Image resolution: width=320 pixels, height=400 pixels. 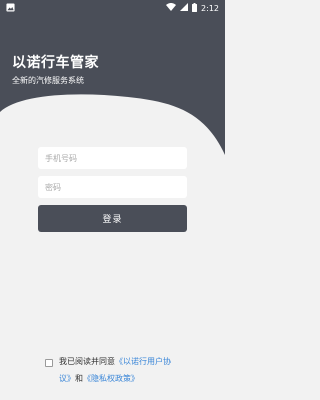 I want to click on notification-image-icon, so click(x=10, y=8).